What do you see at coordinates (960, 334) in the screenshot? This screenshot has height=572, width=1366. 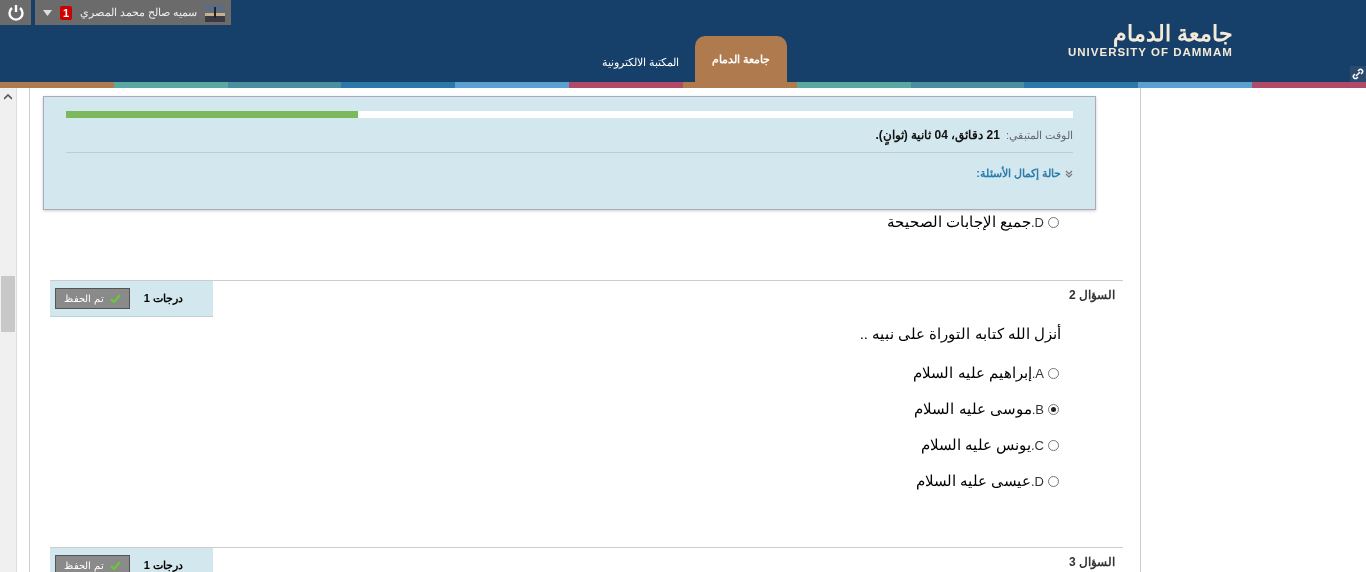 I see `question-text: أنزل الله كتابه التوراة على نبيه ..` at bounding box center [960, 334].